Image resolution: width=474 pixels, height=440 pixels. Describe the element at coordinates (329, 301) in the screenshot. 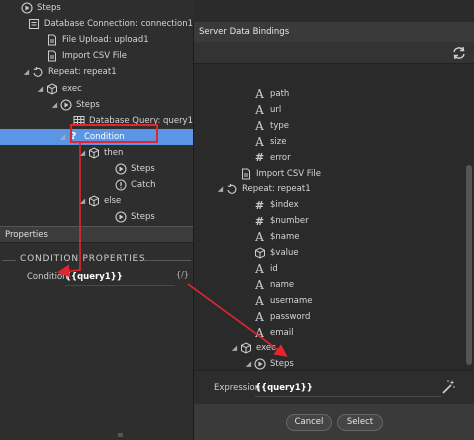

I see `tree-row-username: Ausername` at that location.